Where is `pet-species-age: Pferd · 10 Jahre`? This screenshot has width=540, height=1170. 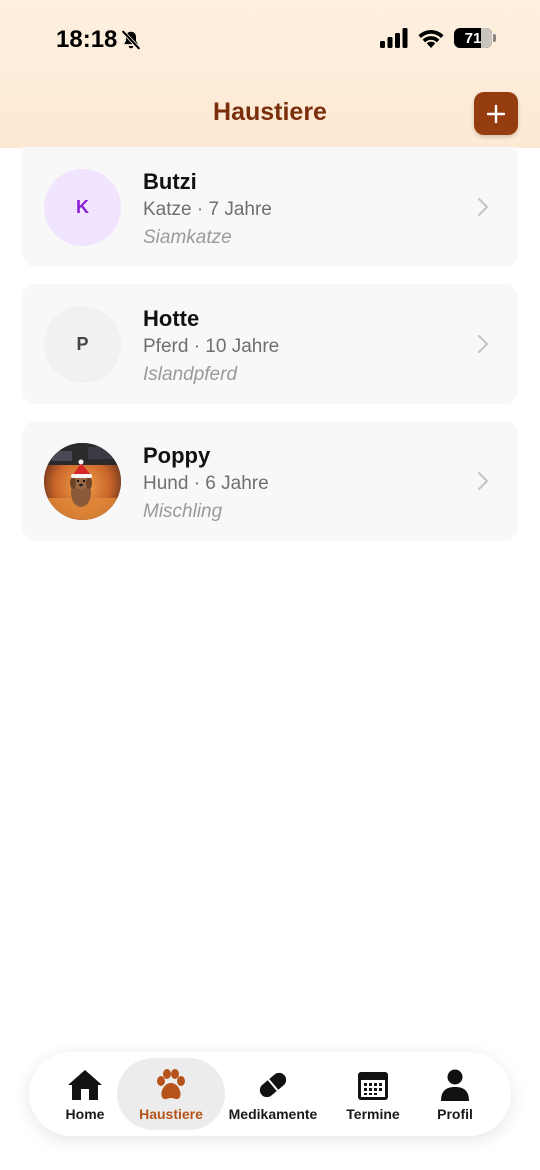
pet-species-age: Pferd · 10 Jahre is located at coordinates (211, 346).